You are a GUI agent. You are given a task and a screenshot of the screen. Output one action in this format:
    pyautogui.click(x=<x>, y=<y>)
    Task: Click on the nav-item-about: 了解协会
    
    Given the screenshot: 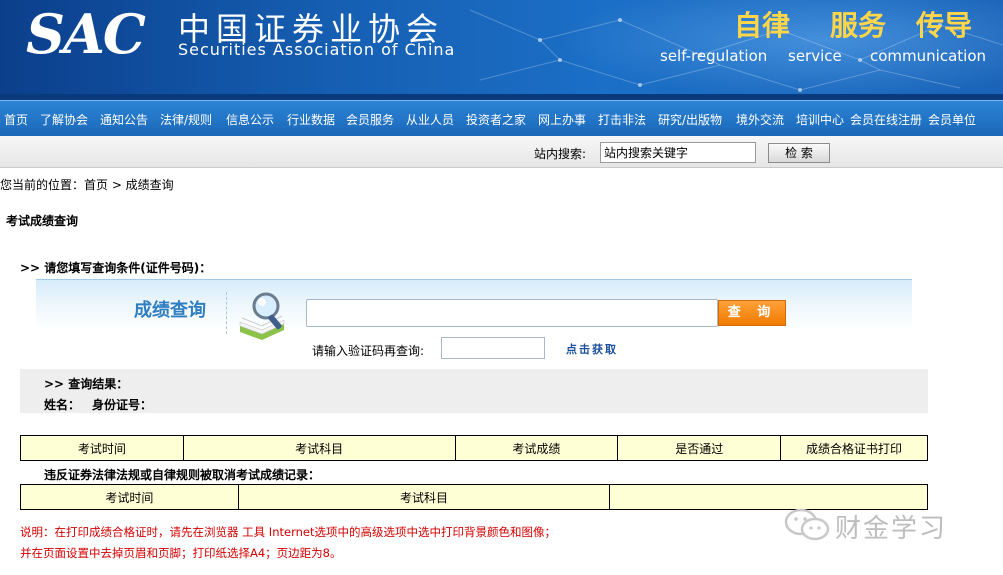 What is the action you would take?
    pyautogui.click(x=64, y=119)
    